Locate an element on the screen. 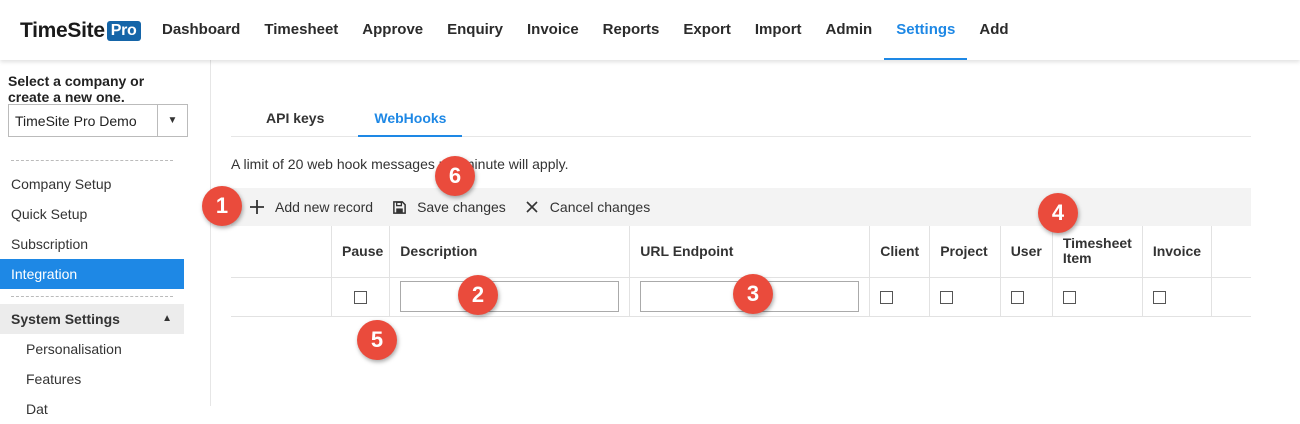 This screenshot has height=424, width=1300. dropdown-arrow-icon: ▼ is located at coordinates (172, 120).